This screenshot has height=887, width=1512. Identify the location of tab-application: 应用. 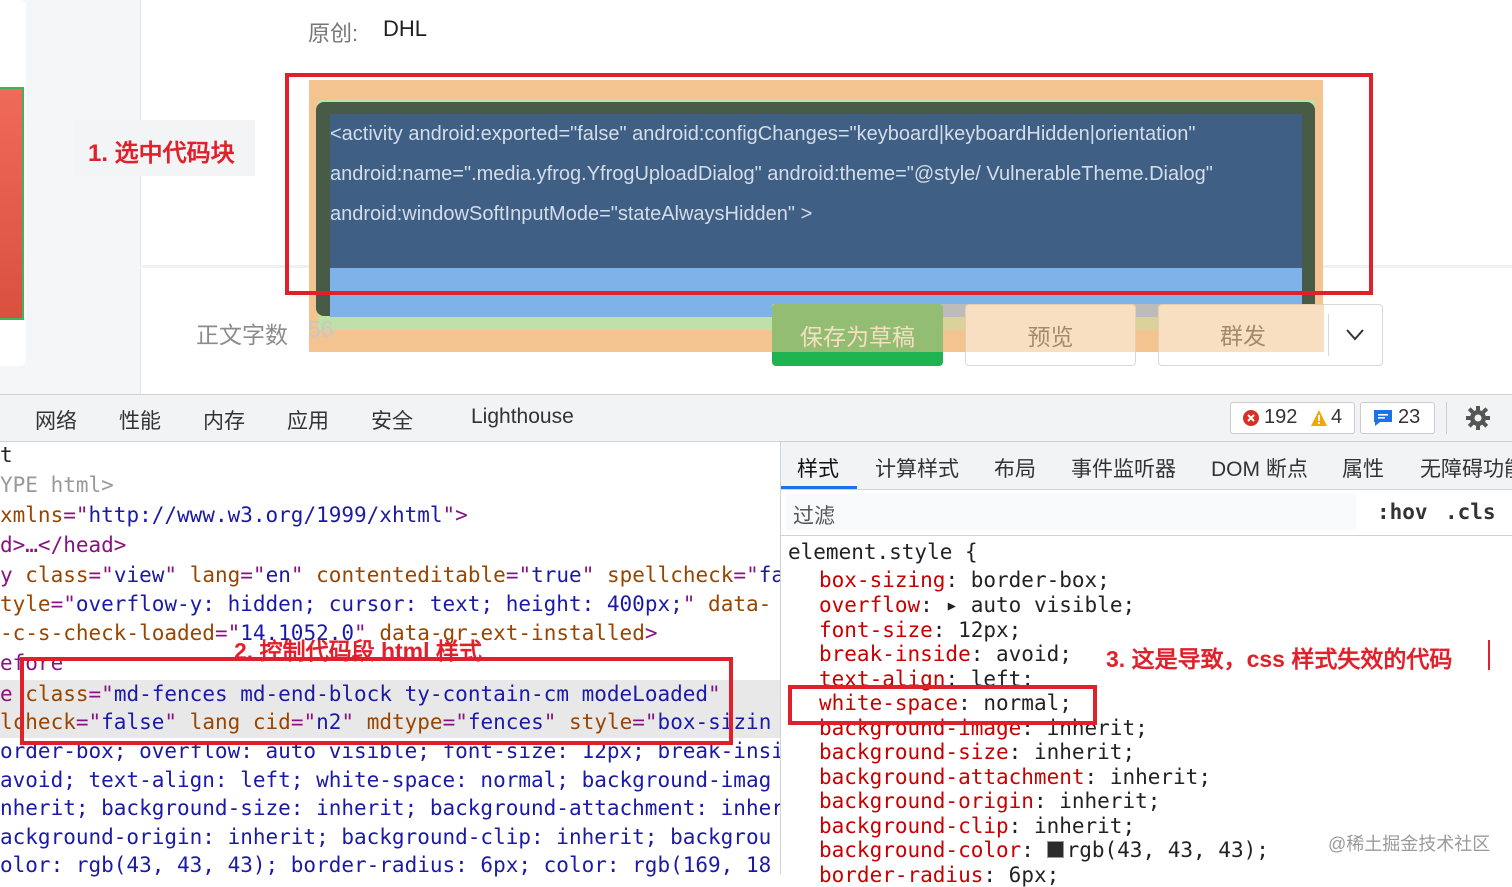
(308, 420).